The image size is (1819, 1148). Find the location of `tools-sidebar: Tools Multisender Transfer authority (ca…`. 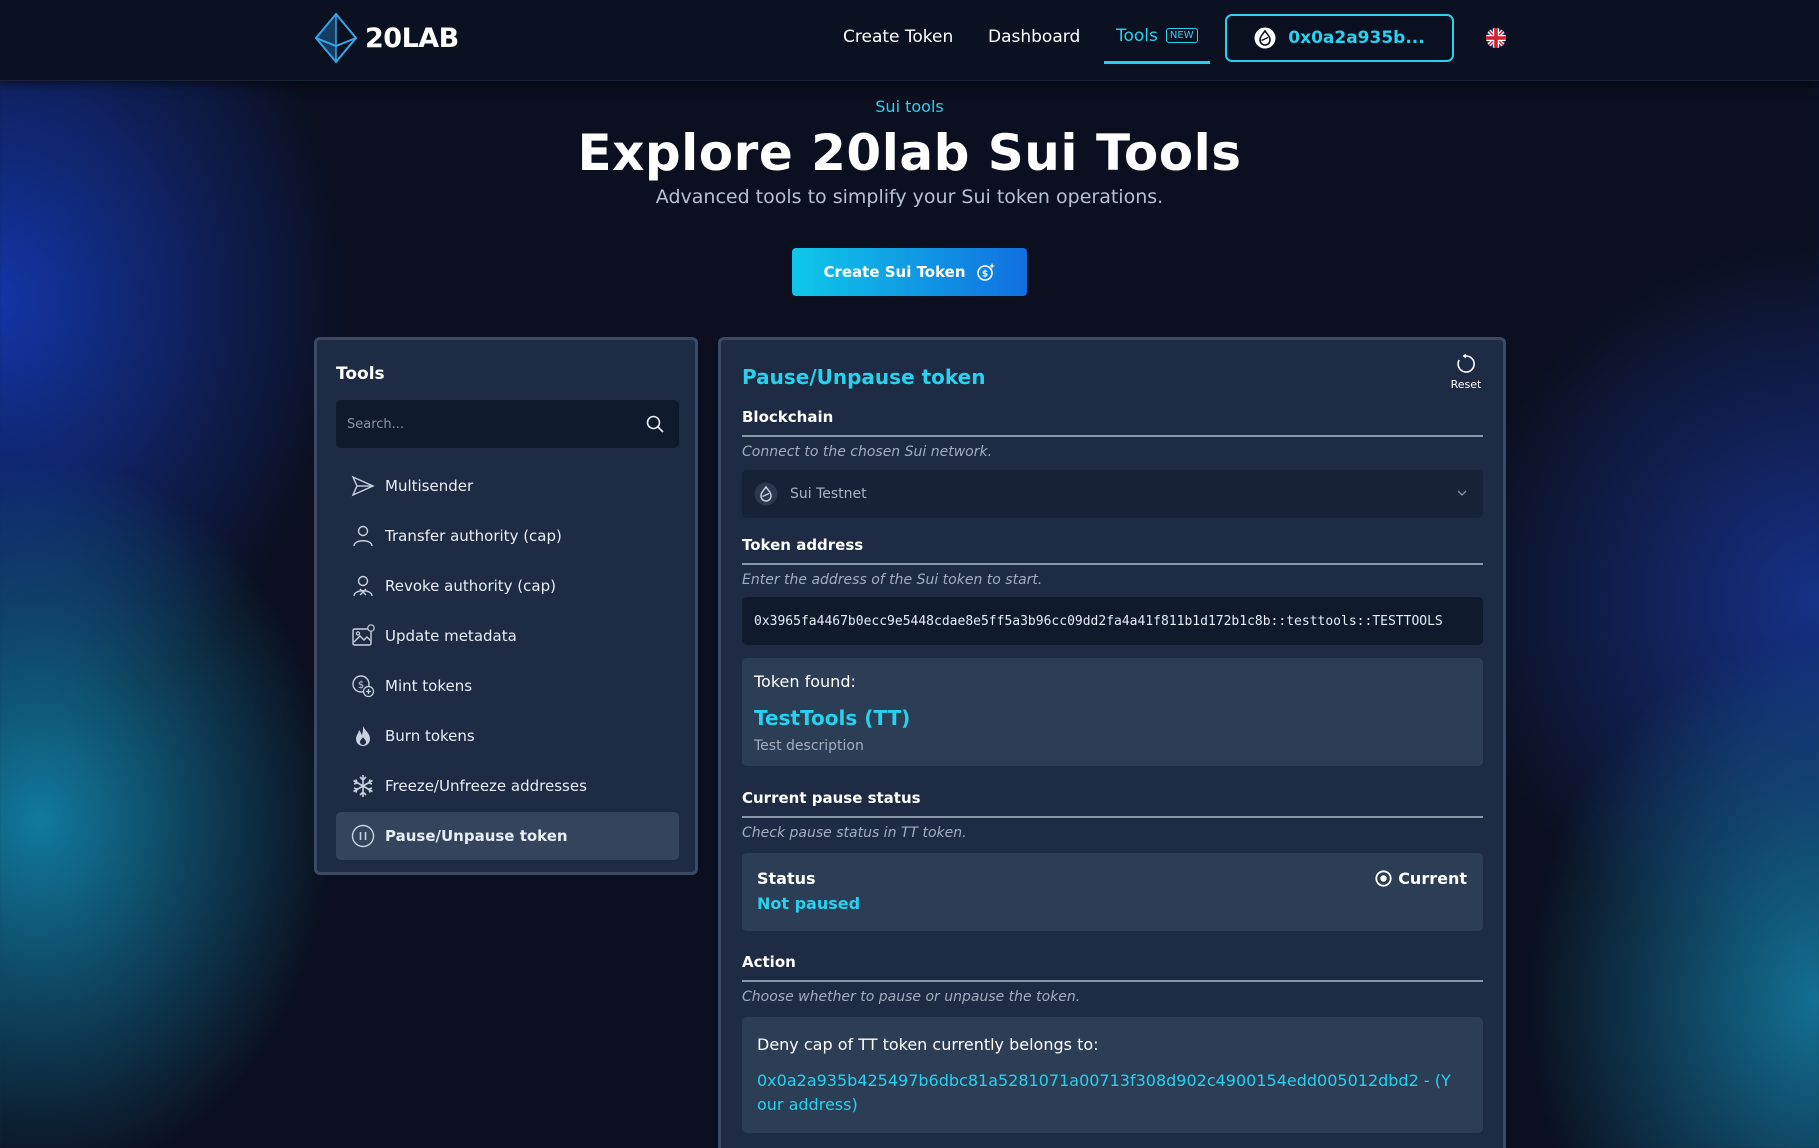

tools-sidebar: Tools Multisender Transfer authority (ca… is located at coordinates (506, 606).